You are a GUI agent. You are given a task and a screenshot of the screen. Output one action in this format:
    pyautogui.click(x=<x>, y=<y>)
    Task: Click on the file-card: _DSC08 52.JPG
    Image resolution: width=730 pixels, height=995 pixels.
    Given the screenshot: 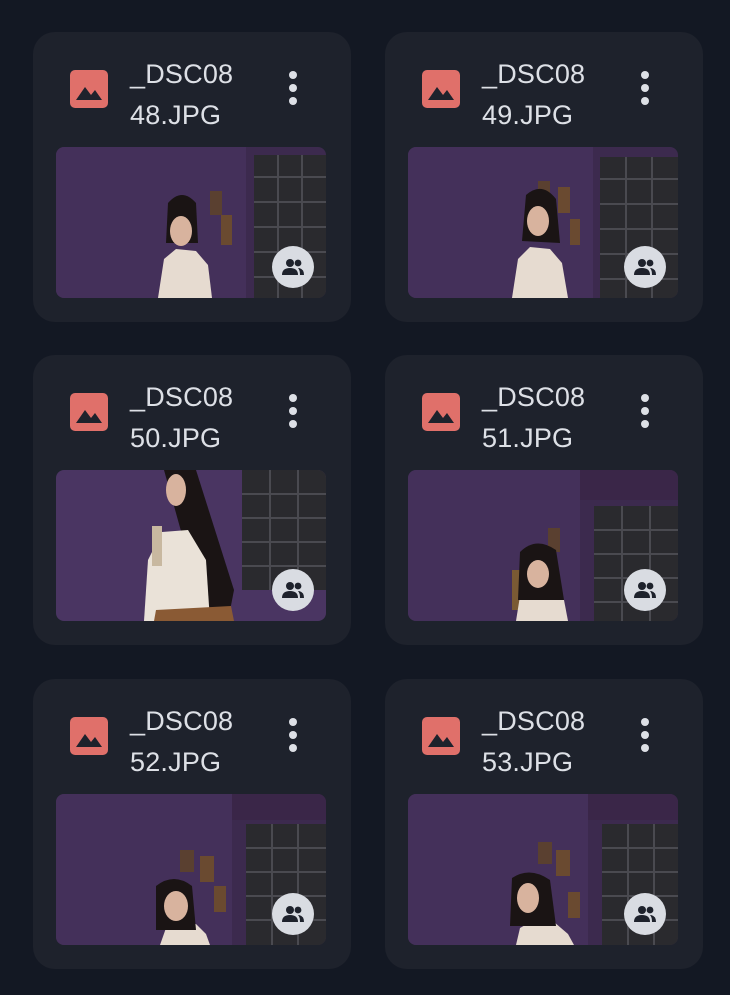 What is the action you would take?
    pyautogui.click(x=192, y=824)
    